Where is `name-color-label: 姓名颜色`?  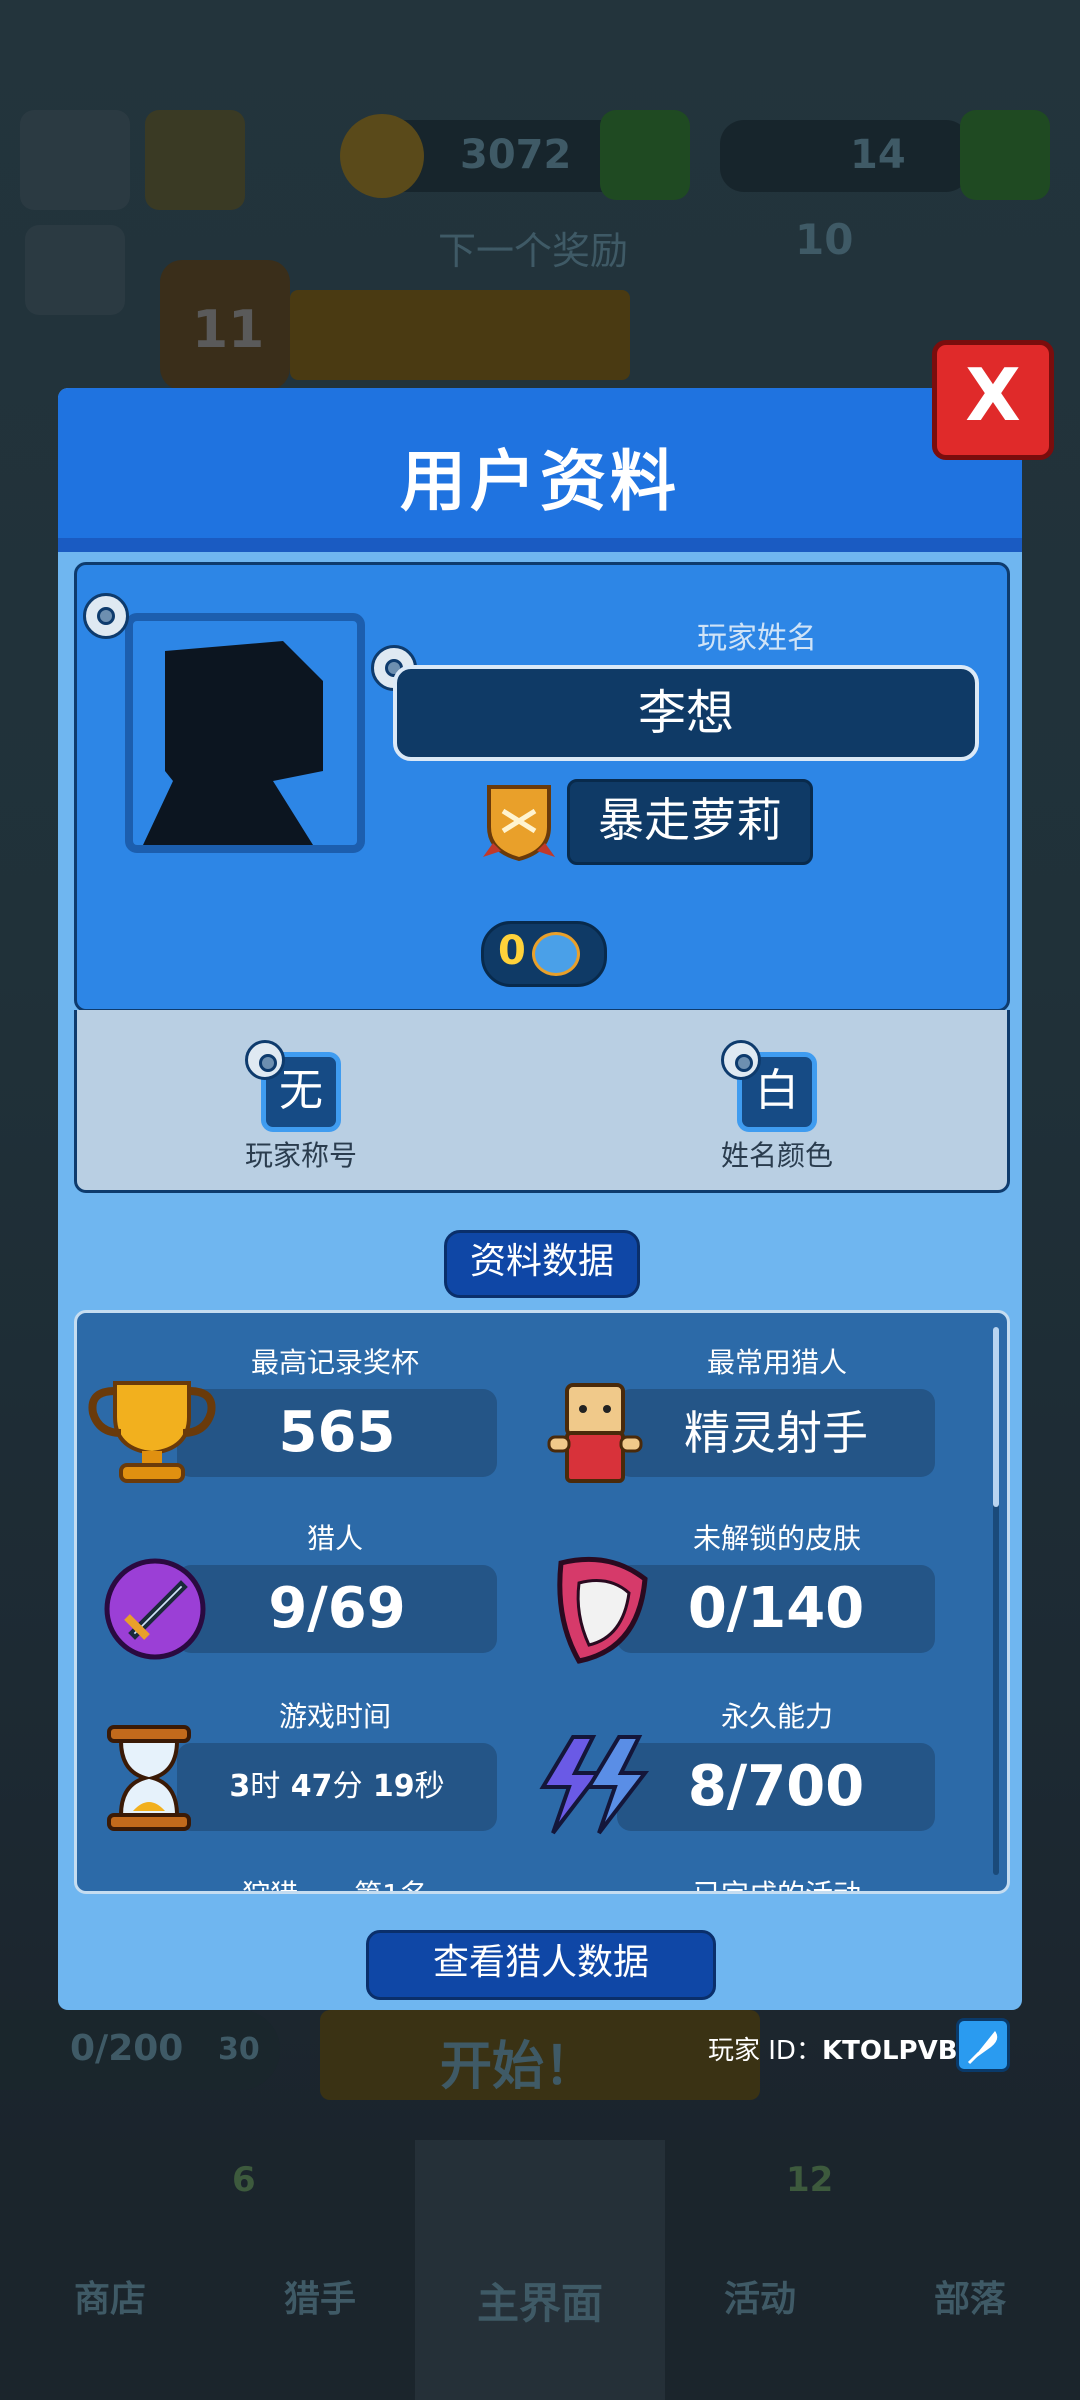 name-color-label: 姓名颜色 is located at coordinates (776, 1155).